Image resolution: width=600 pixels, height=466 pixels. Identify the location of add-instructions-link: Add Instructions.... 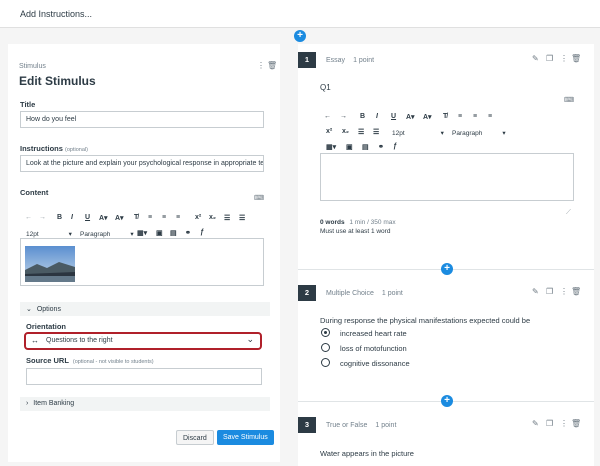
(56, 14).